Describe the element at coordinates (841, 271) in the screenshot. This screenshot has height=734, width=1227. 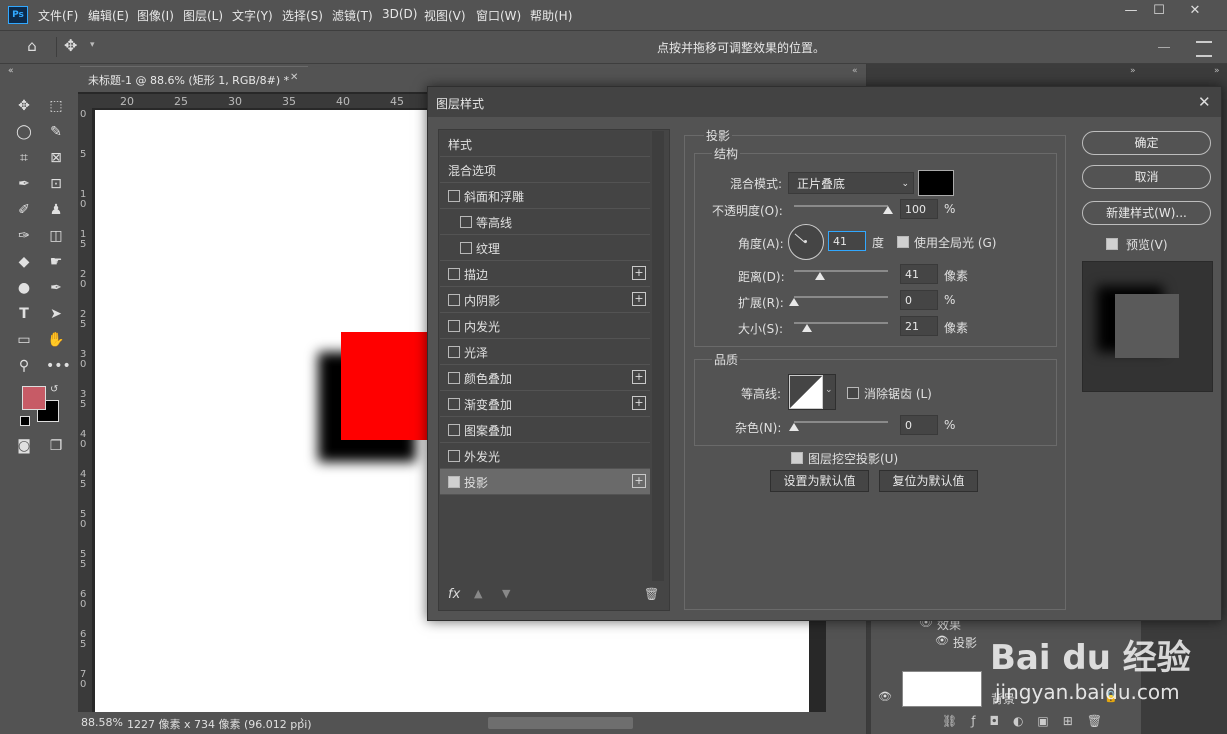
I see `distance-slider` at that location.